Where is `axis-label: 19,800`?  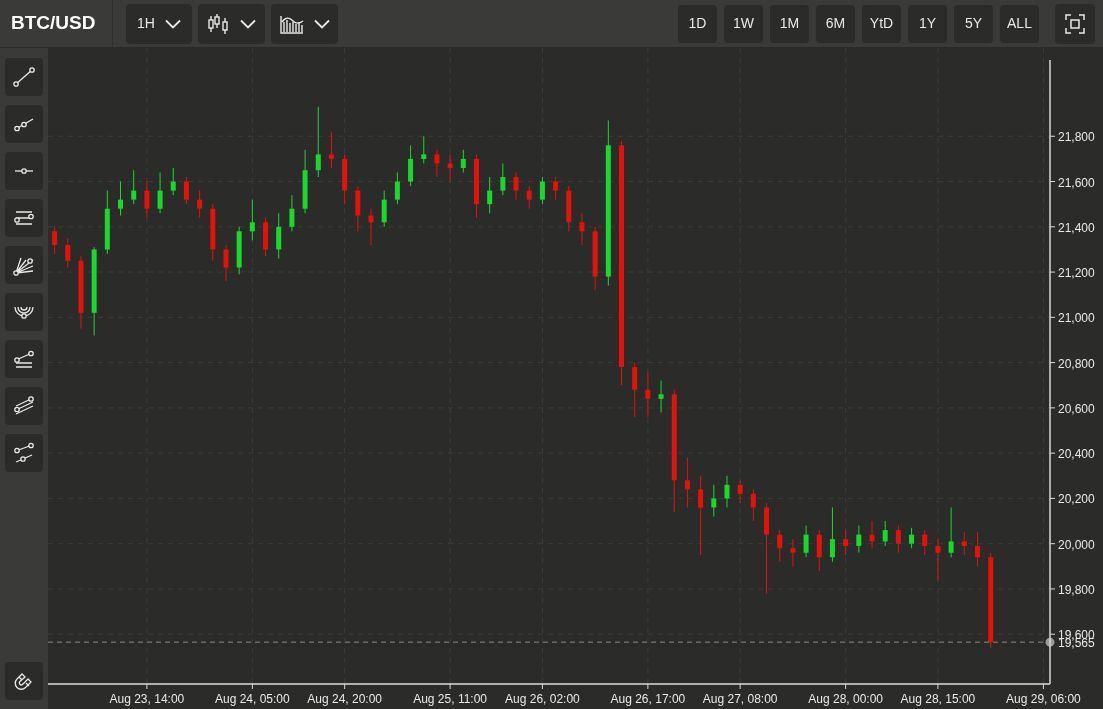 axis-label: 19,800 is located at coordinates (1076, 589).